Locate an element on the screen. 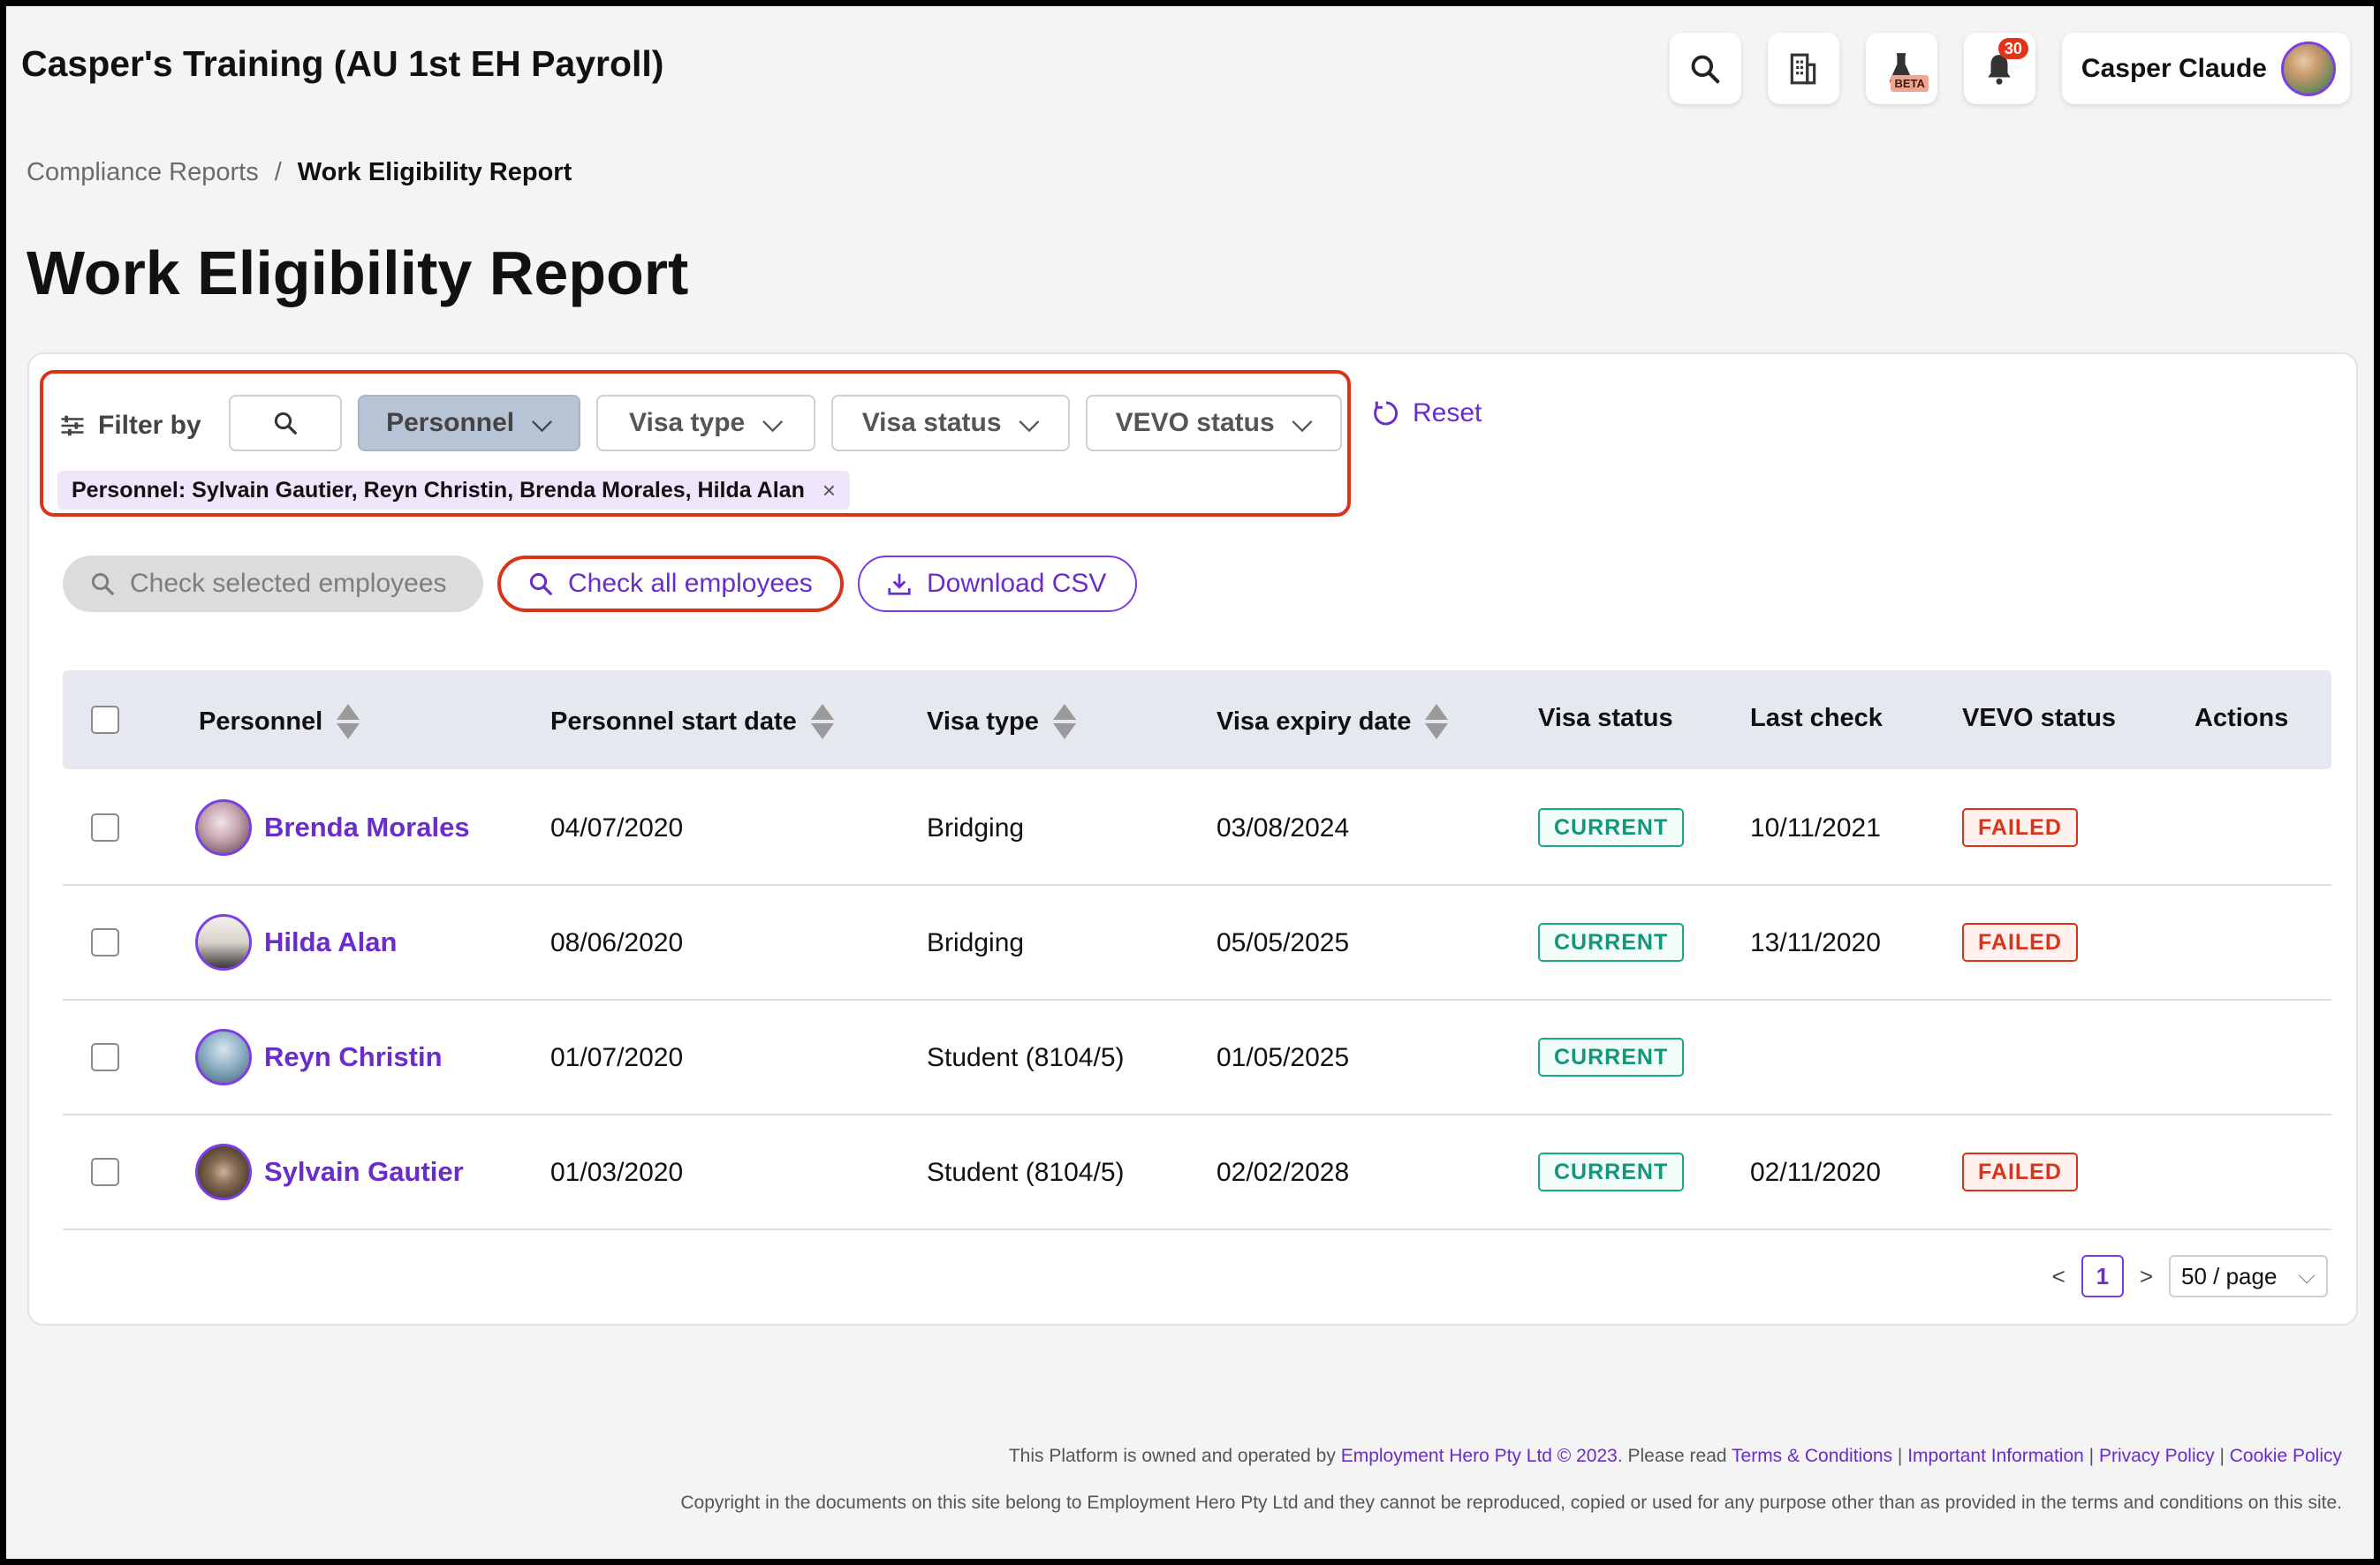 This screenshot has width=2380, height=1565. search-button is located at coordinates (1705, 68).